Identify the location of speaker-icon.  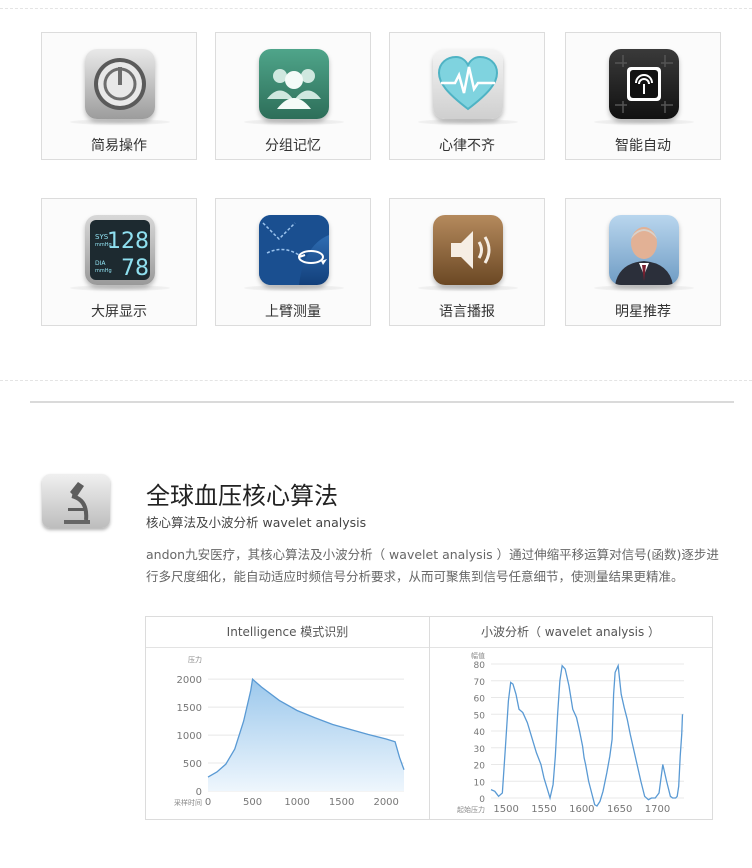
(468, 250).